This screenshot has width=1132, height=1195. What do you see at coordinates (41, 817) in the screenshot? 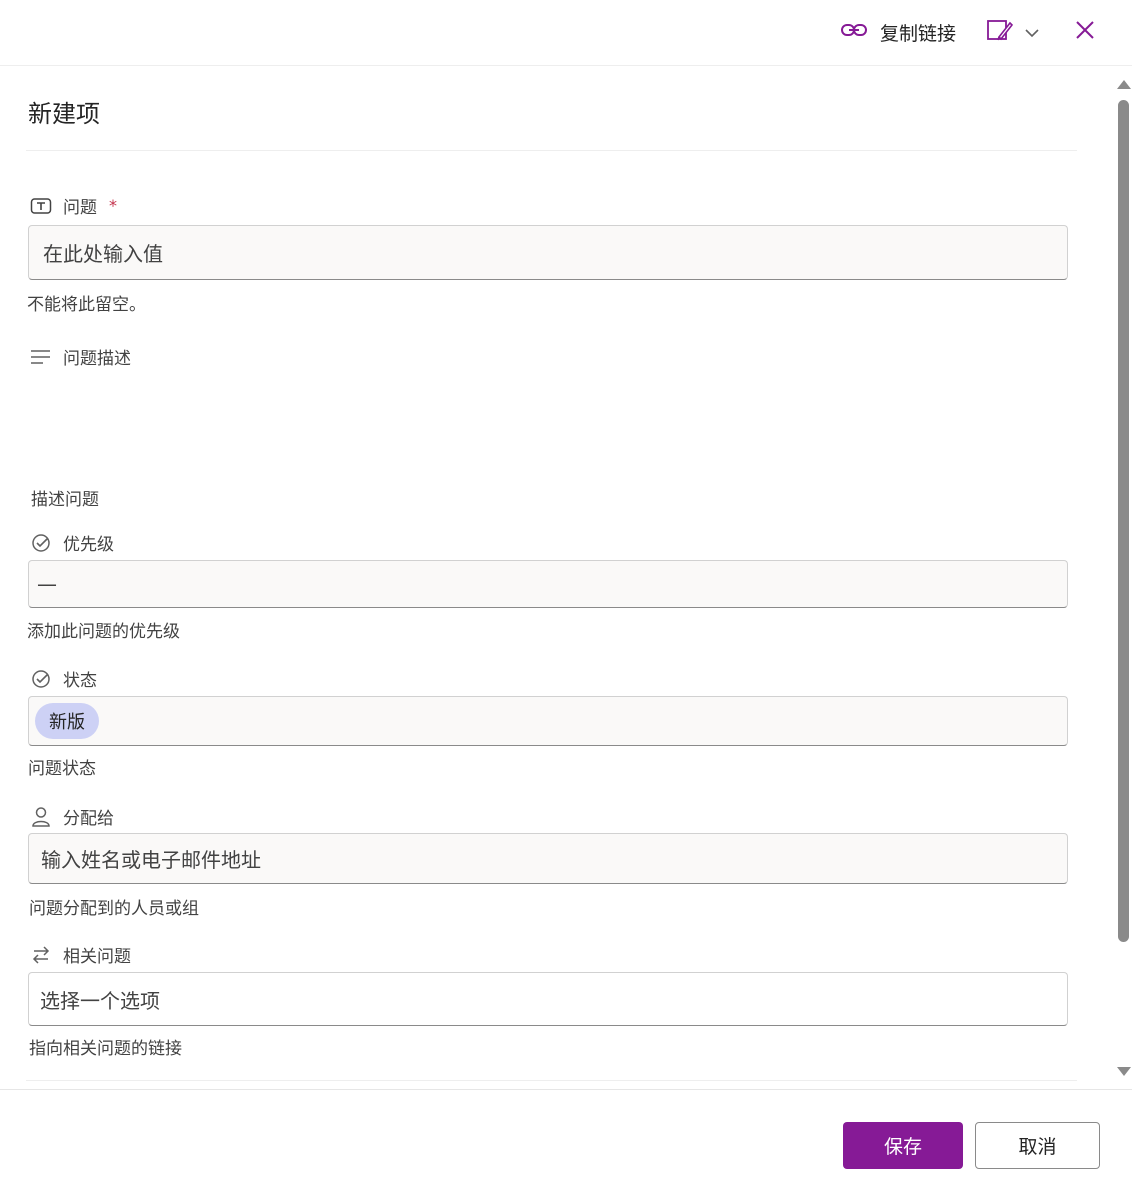
I see `person-icon` at bounding box center [41, 817].